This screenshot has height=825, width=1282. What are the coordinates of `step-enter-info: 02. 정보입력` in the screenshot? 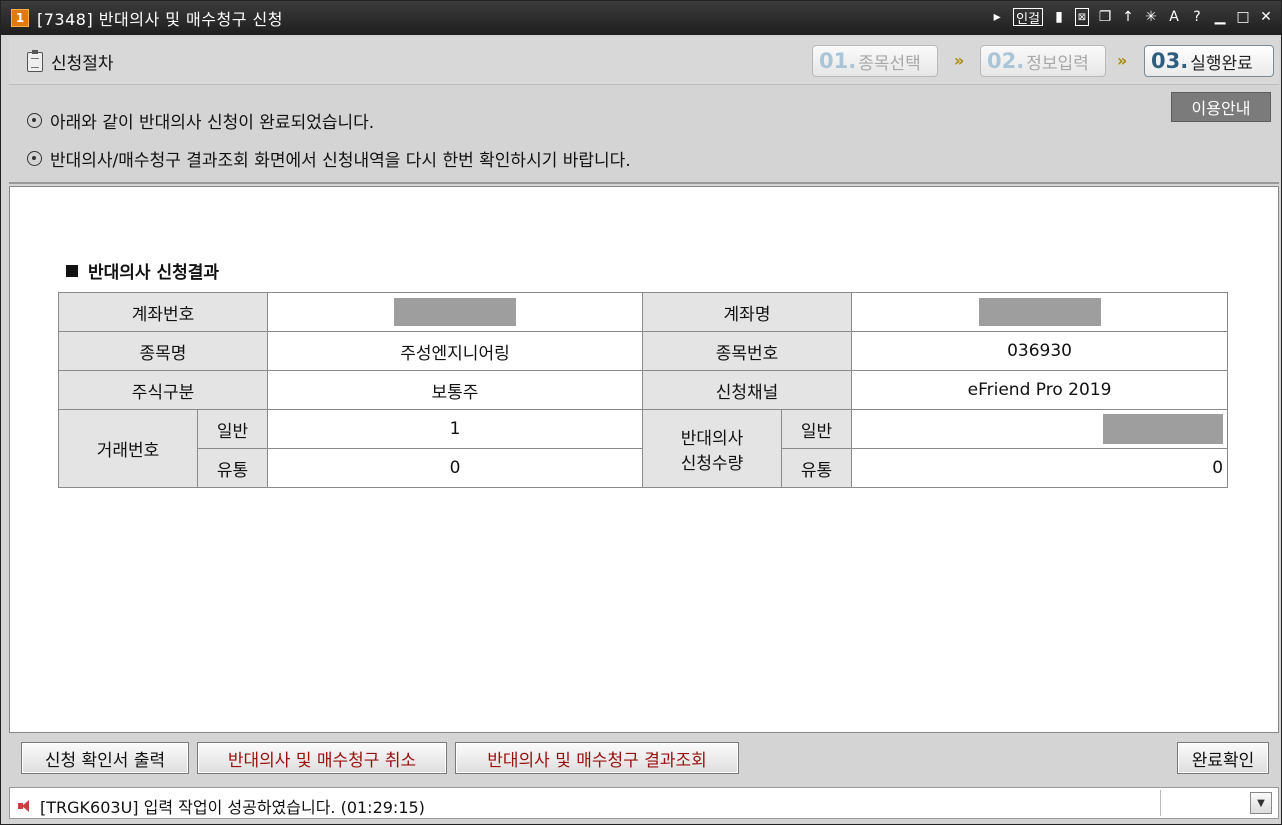 It's located at (1043, 61).